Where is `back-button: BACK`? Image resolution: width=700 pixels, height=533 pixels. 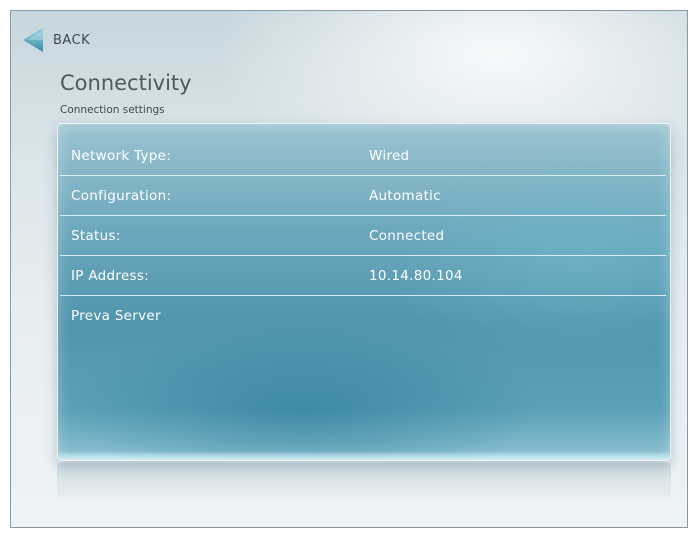
back-button: BACK is located at coordinates (56, 40).